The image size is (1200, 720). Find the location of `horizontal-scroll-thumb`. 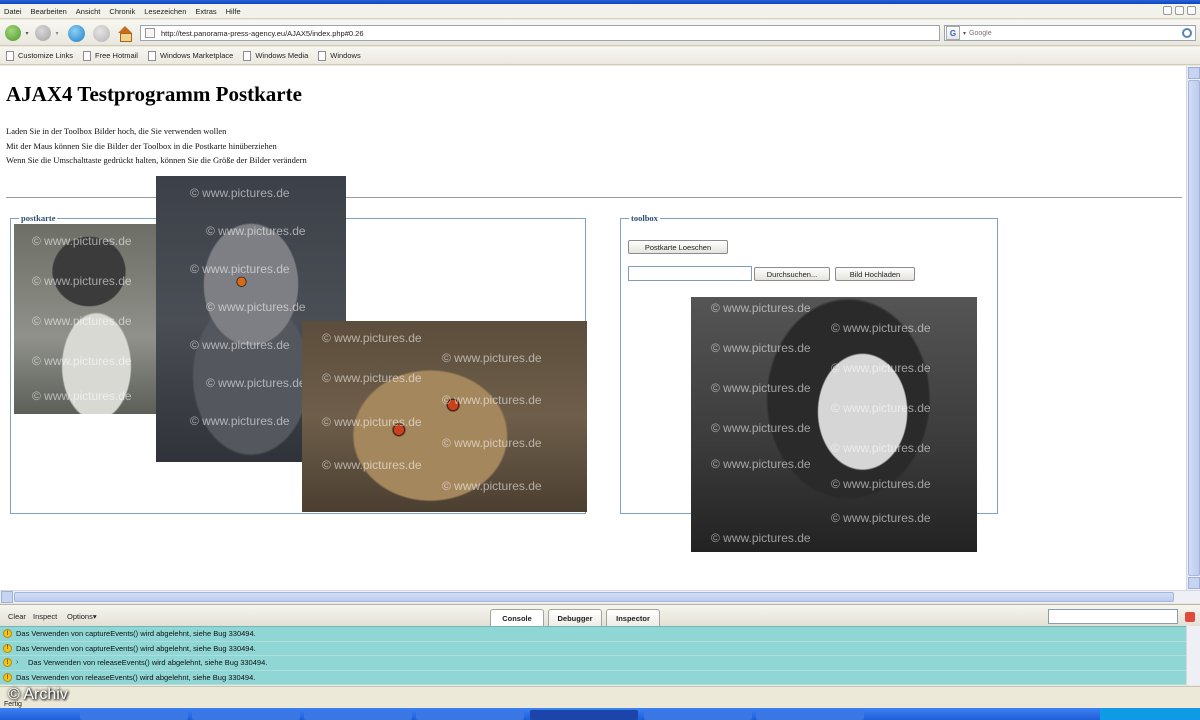

horizontal-scroll-thumb is located at coordinates (594, 597).